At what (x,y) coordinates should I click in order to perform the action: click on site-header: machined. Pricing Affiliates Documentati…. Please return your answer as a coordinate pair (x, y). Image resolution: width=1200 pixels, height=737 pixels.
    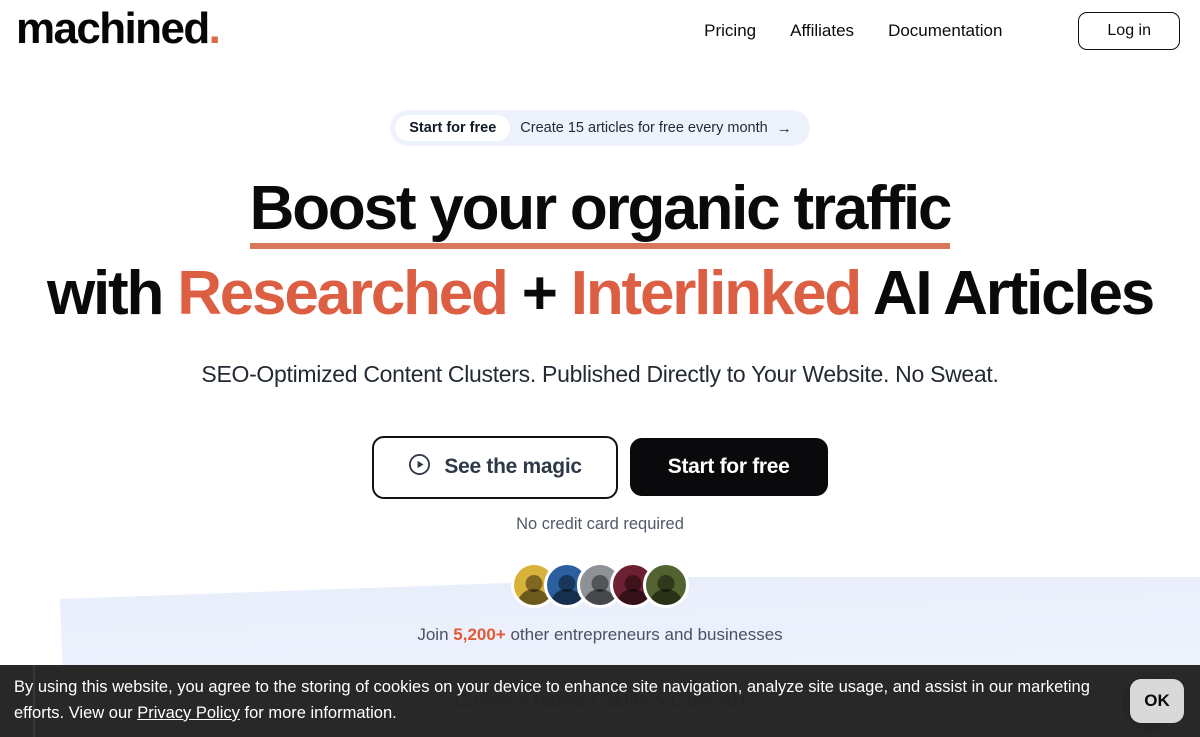
    Looking at the image, I should click on (600, 31).